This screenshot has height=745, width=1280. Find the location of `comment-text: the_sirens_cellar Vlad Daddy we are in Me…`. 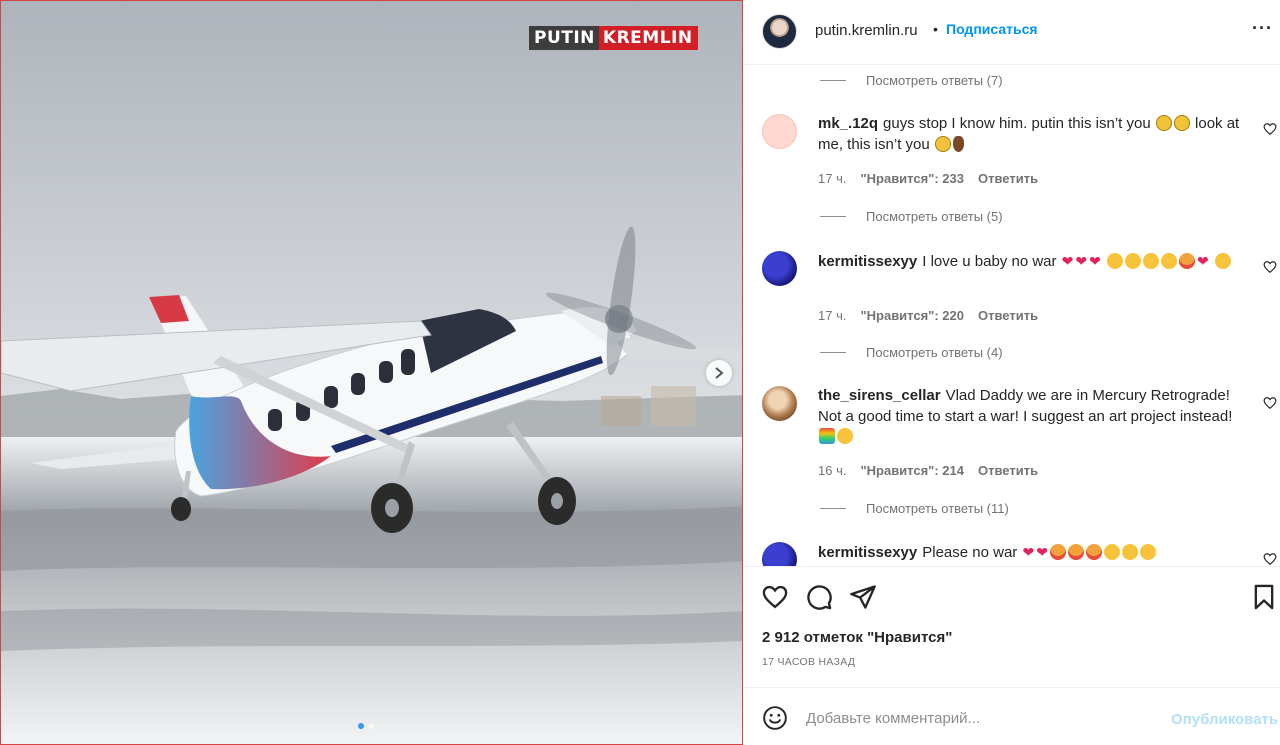

comment-text: the_sirens_cellar Vlad Daddy we are in Me… is located at coordinates (1034, 417).